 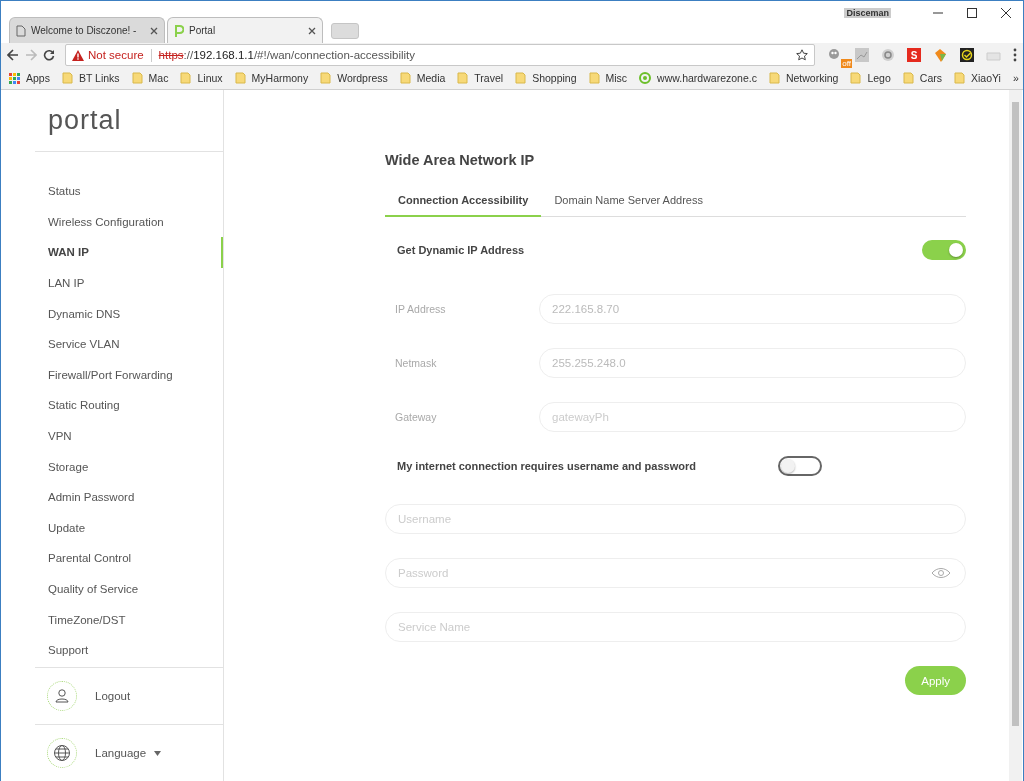 I want to click on off-badge: off, so click(x=846, y=63).